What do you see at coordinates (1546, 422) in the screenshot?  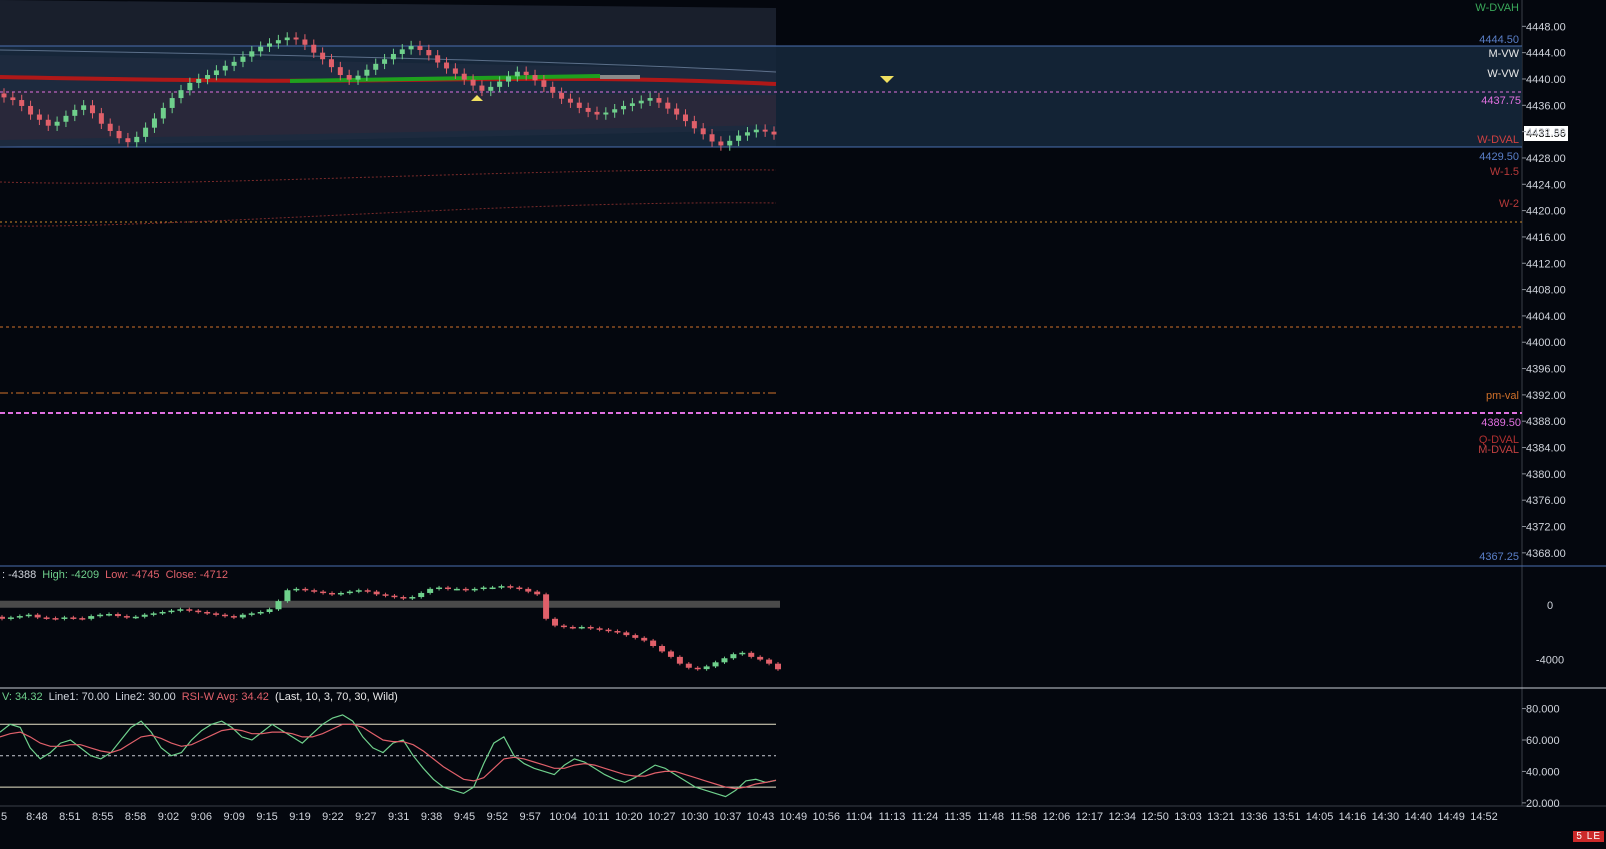 I see `price-axis-label: 4388.00` at bounding box center [1546, 422].